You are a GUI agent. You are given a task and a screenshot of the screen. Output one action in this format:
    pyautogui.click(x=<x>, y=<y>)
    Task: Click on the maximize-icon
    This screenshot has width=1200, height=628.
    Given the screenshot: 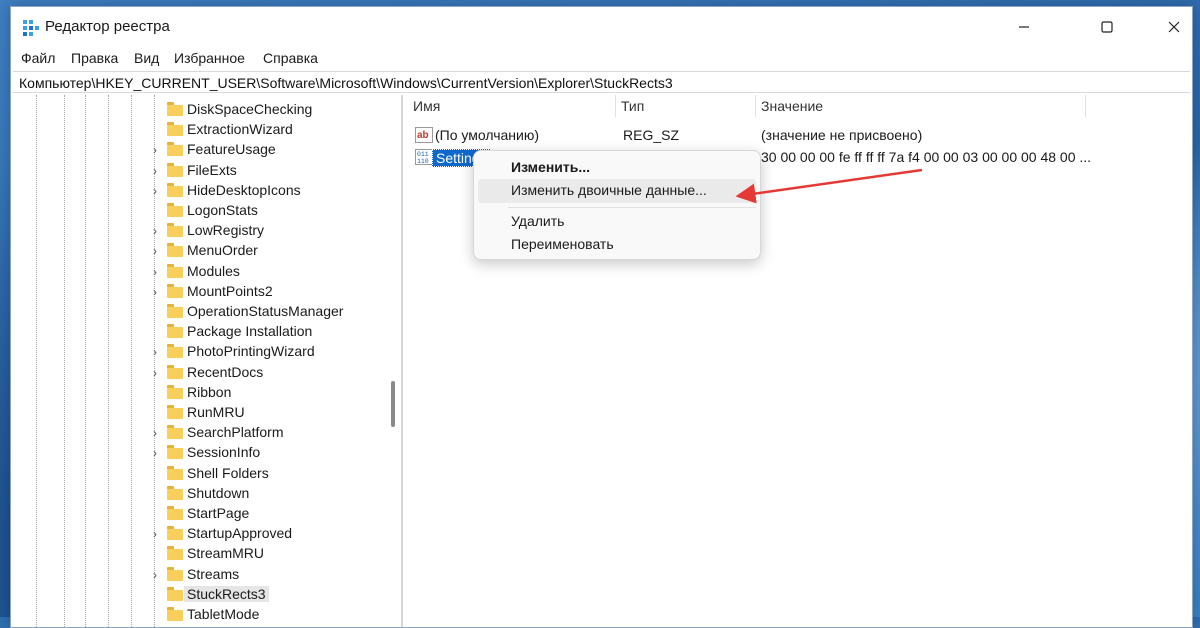 What is the action you would take?
    pyautogui.click(x=1107, y=27)
    